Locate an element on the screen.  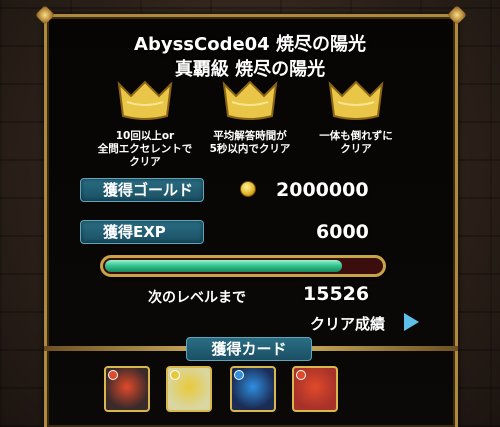
clear-record-button: クリア成績 is located at coordinates (347, 323).